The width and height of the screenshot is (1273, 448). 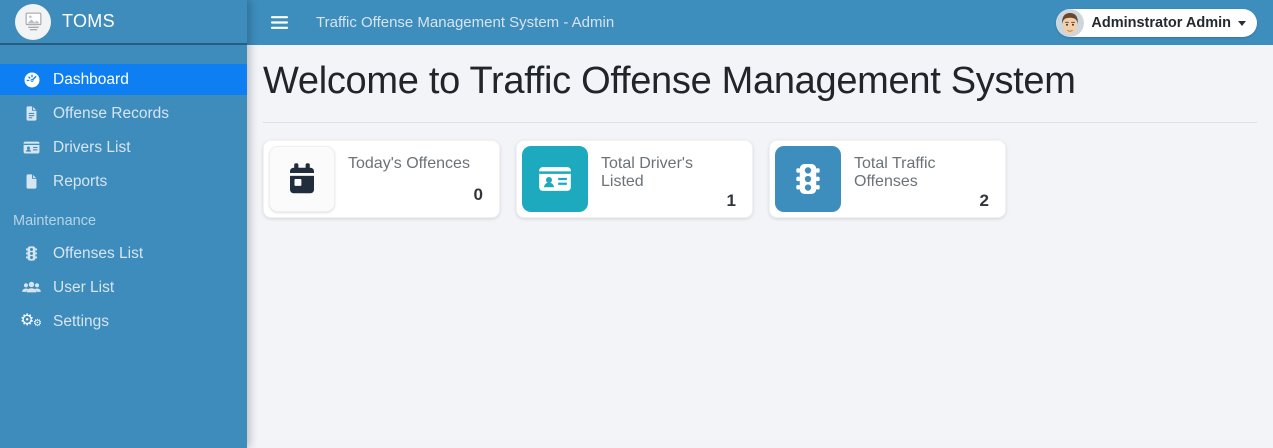 I want to click on stat-card-title: Total Driver's Listed, so click(x=647, y=173).